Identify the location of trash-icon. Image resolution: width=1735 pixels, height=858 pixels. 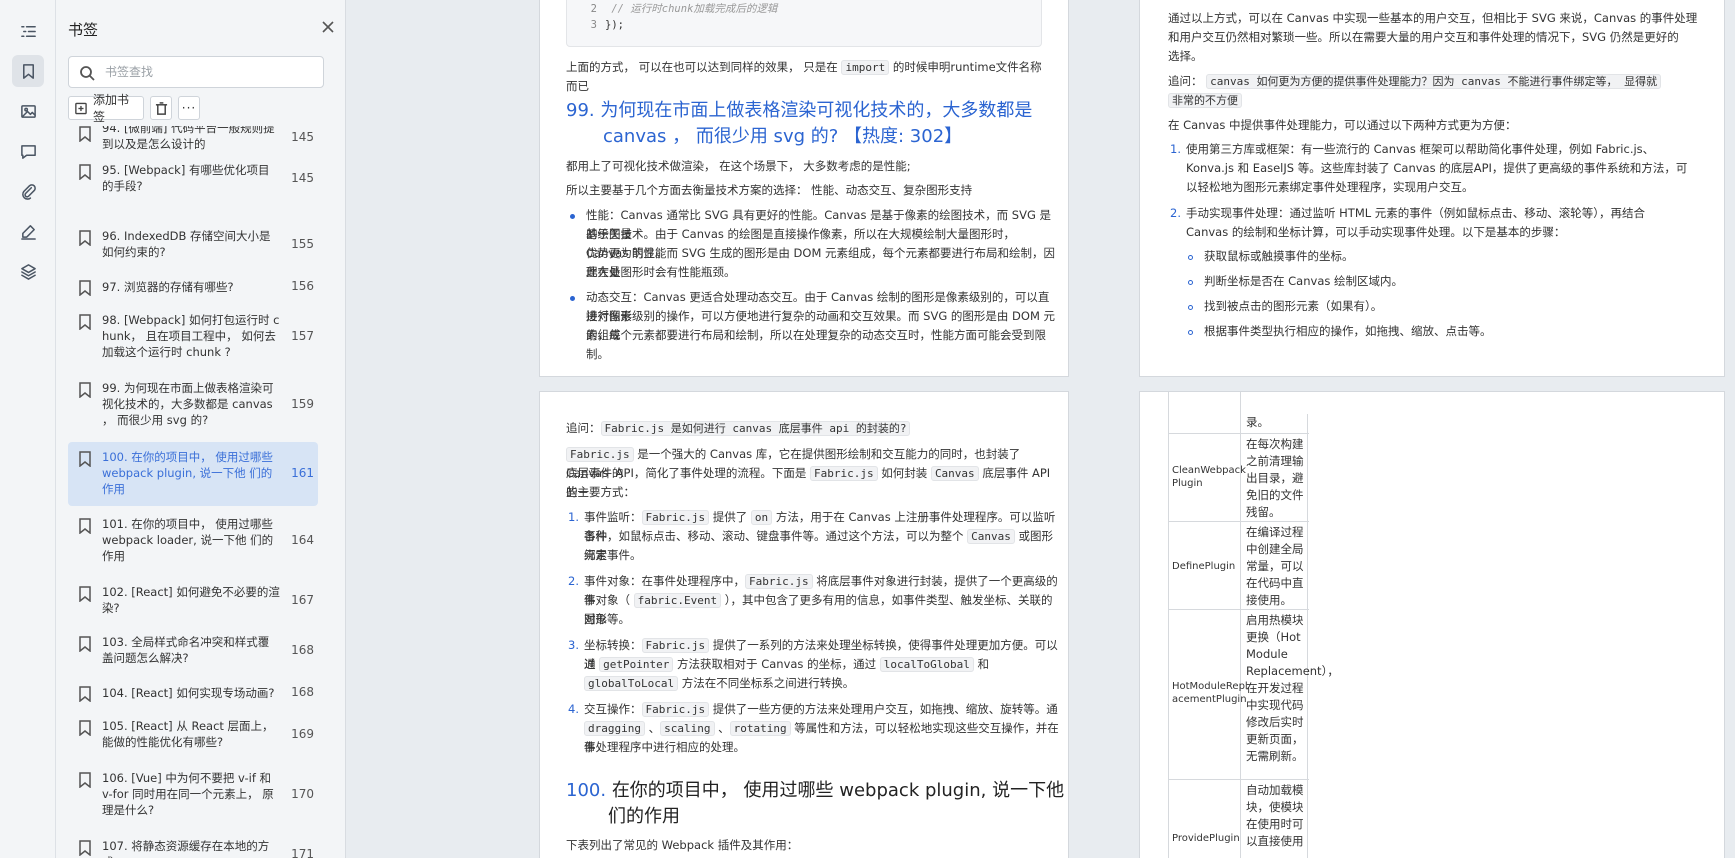
(161, 108).